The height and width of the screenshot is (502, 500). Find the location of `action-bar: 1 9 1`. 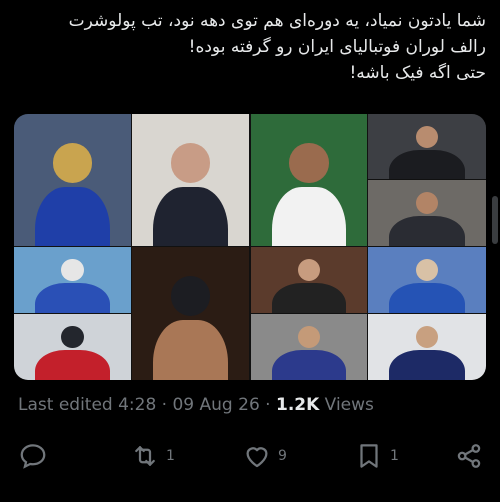

action-bar: 1 9 1 is located at coordinates (251, 456).